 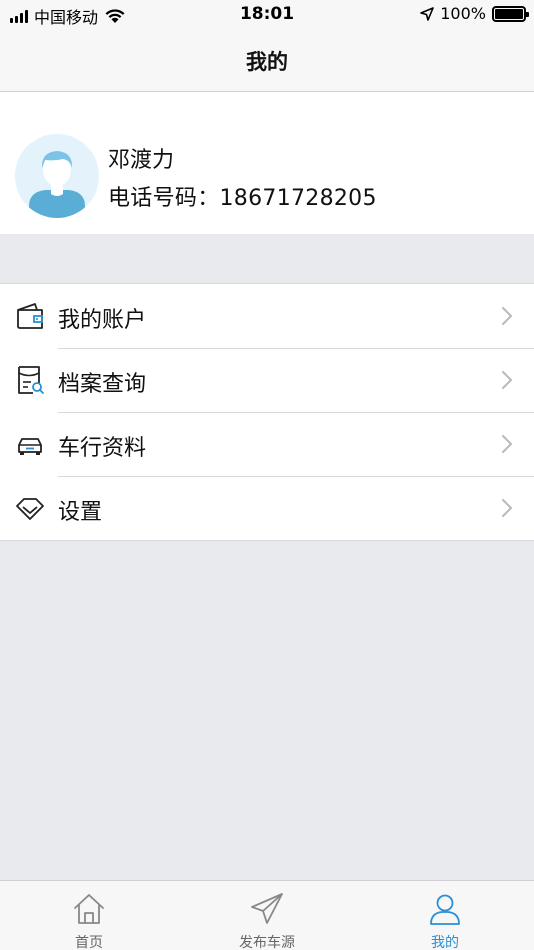 What do you see at coordinates (31, 380) in the screenshot?
I see `file-search-icon` at bounding box center [31, 380].